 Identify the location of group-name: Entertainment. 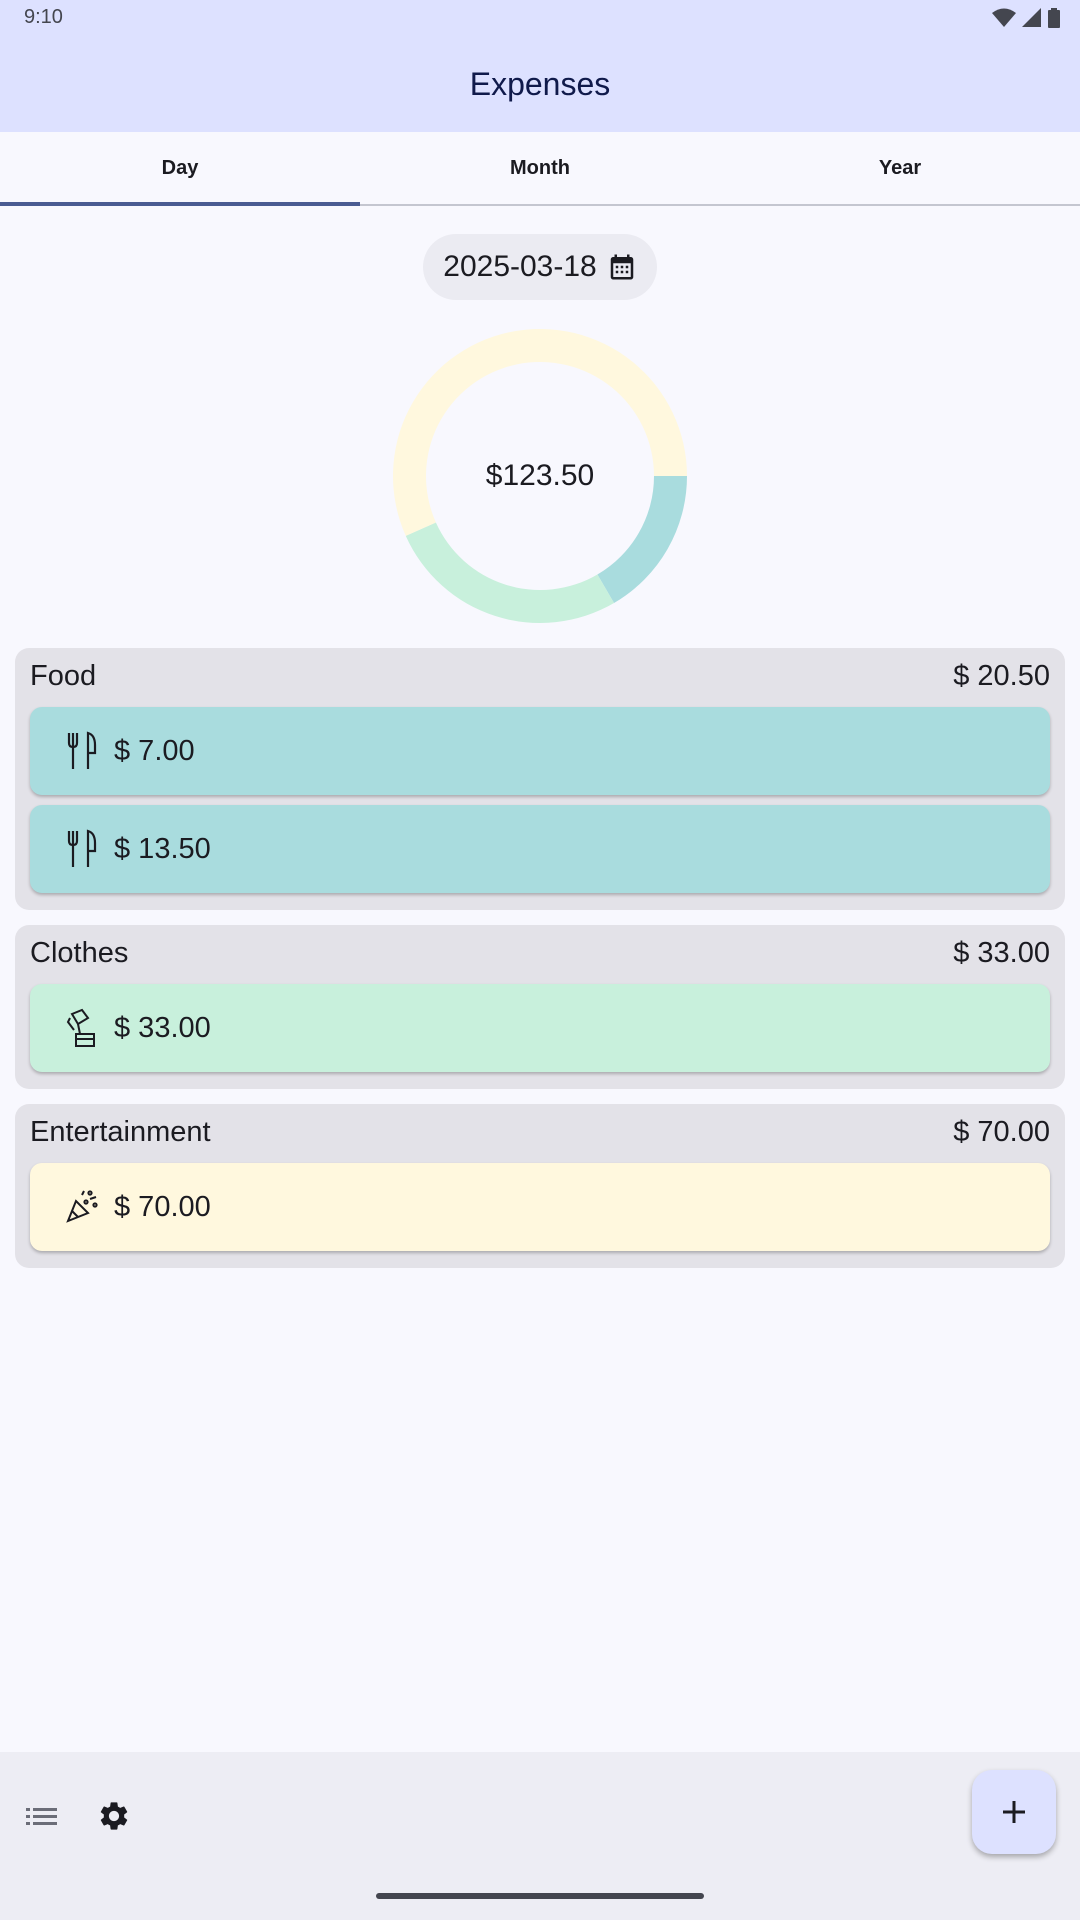
(120, 1132).